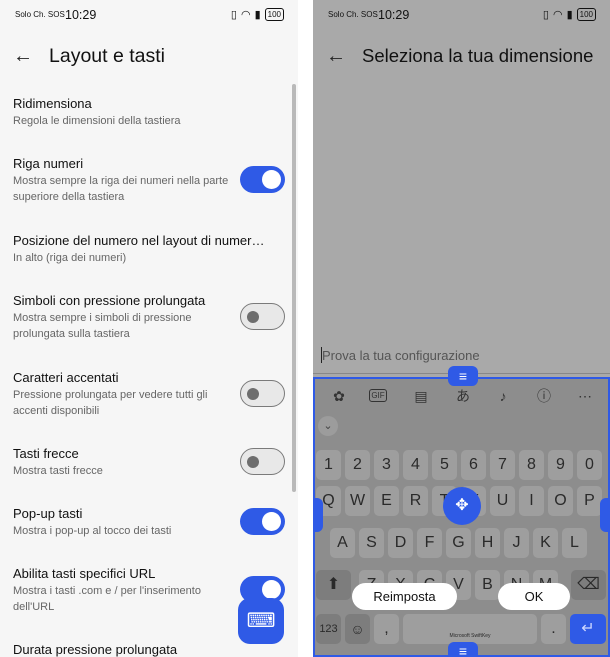 The width and height of the screenshot is (610, 657). Describe the element at coordinates (605, 515) in the screenshot. I see `resize-handle-right` at that location.